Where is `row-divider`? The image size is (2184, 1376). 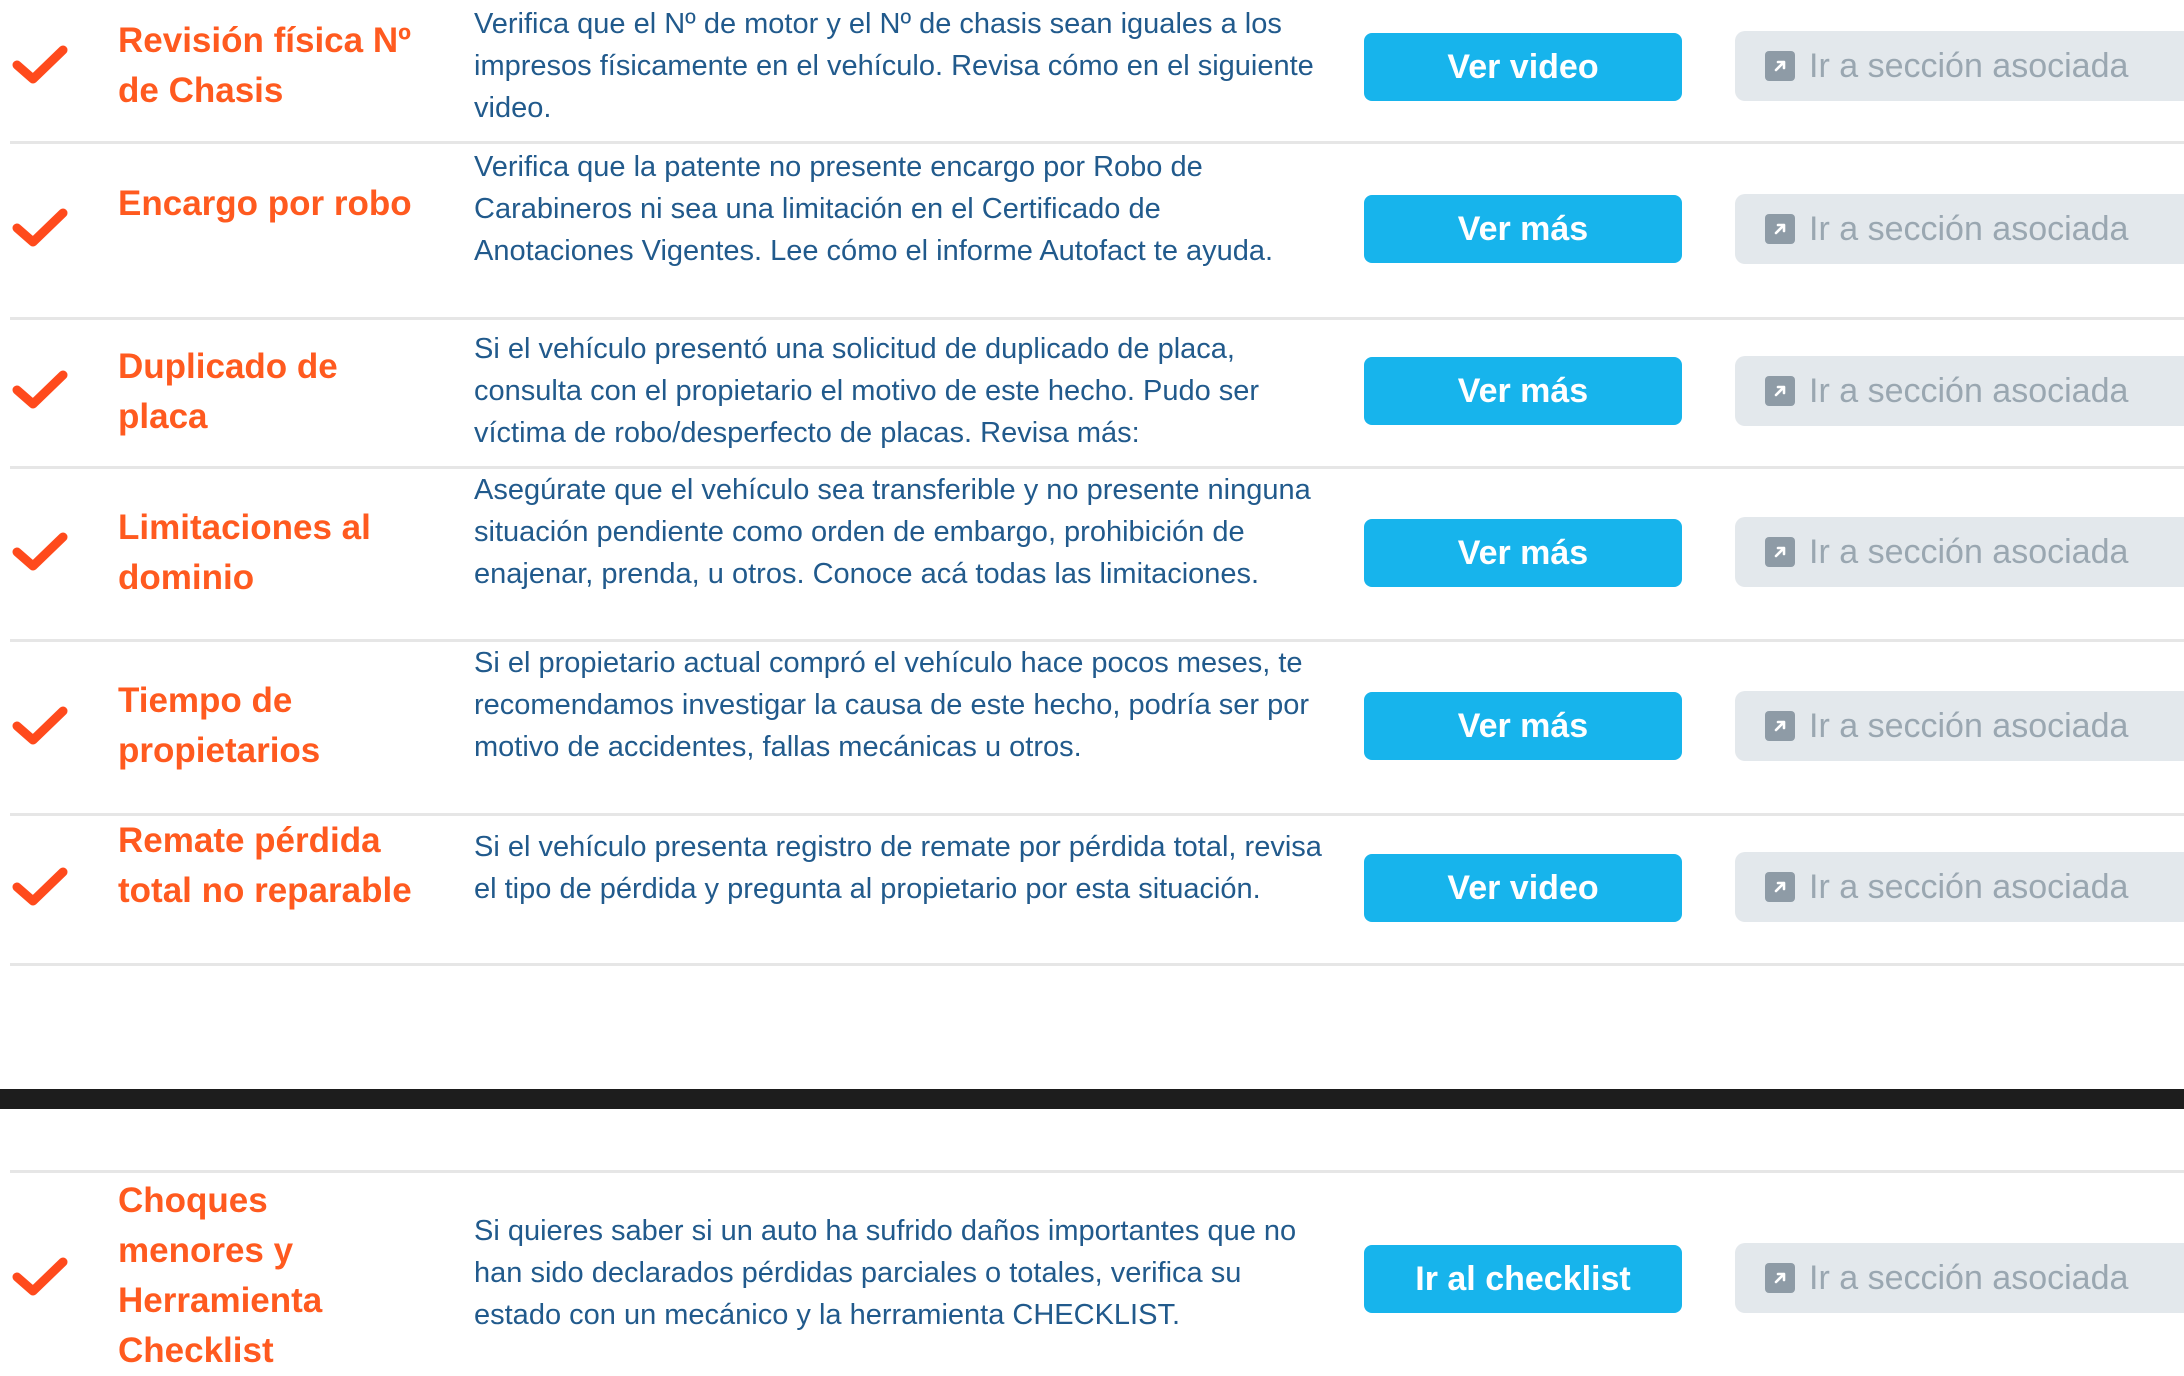
row-divider is located at coordinates (1097, 964).